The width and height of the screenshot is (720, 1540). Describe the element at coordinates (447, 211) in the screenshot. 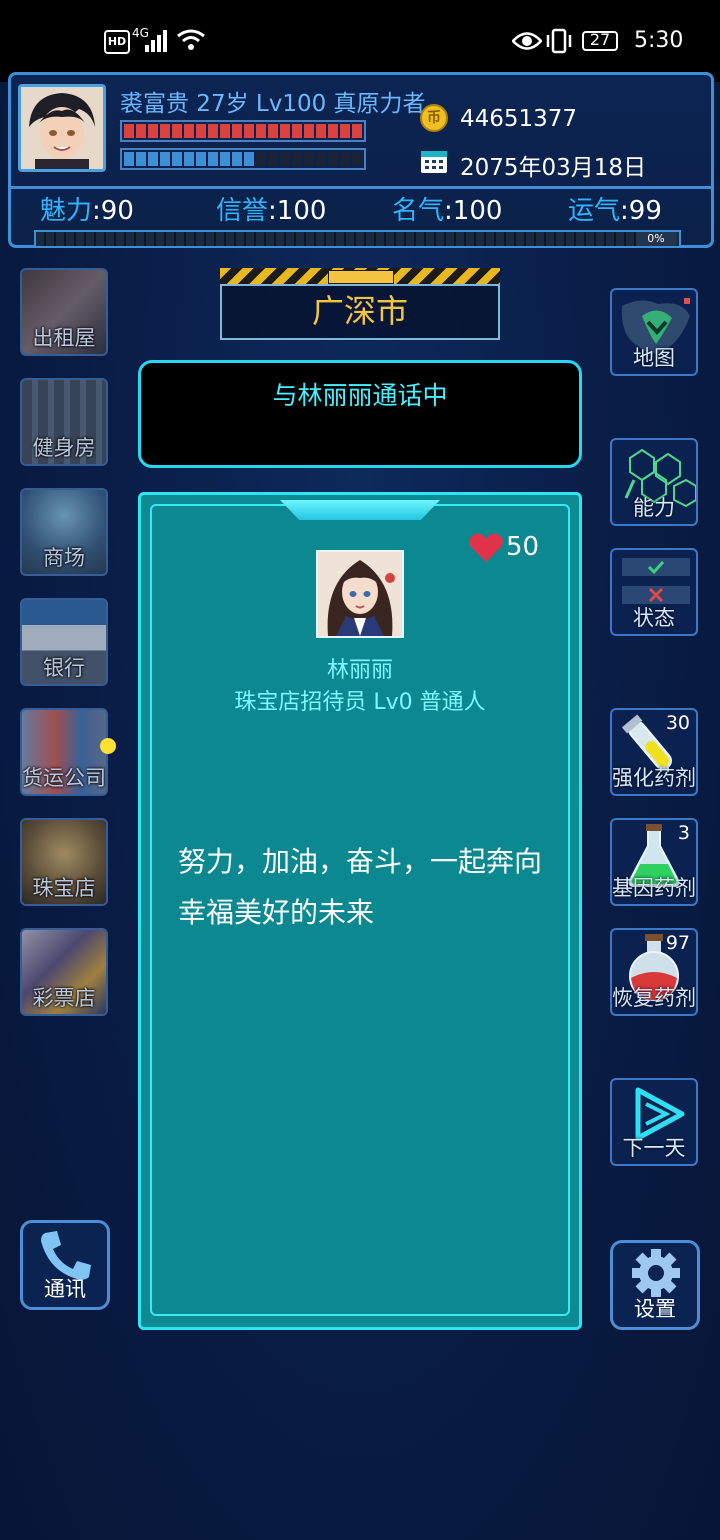

I see `stat-fame: 名气:100` at that location.